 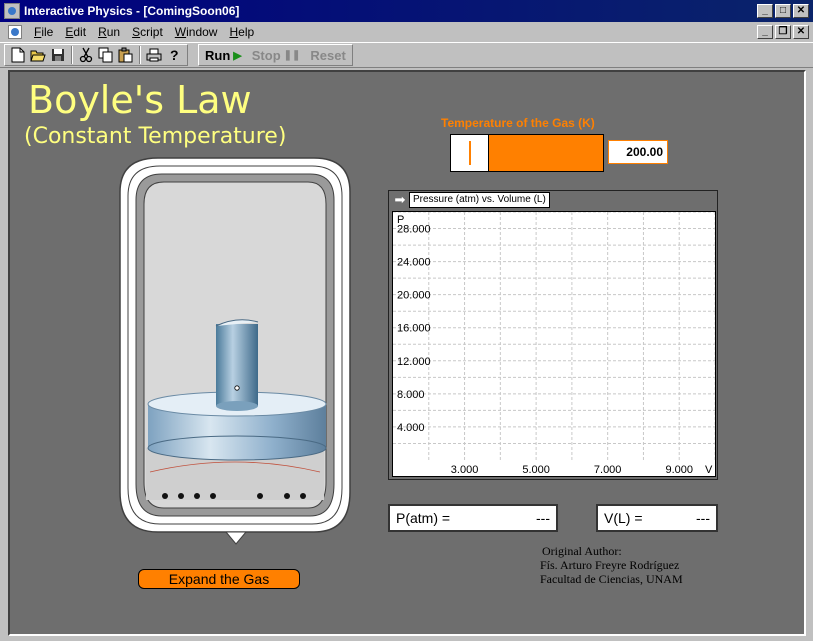 I want to click on pause-icon: ❚❚, so click(x=292, y=55).